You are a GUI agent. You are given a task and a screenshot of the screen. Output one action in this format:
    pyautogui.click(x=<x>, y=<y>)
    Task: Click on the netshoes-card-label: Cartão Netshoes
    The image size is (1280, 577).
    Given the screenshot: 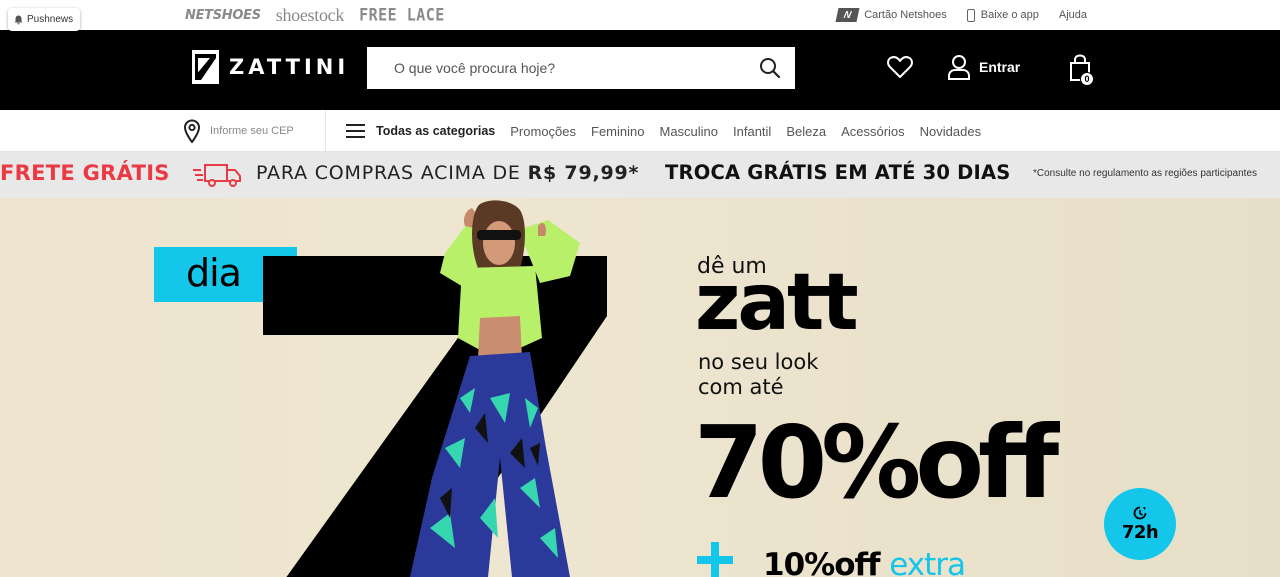 What is the action you would take?
    pyautogui.click(x=905, y=15)
    